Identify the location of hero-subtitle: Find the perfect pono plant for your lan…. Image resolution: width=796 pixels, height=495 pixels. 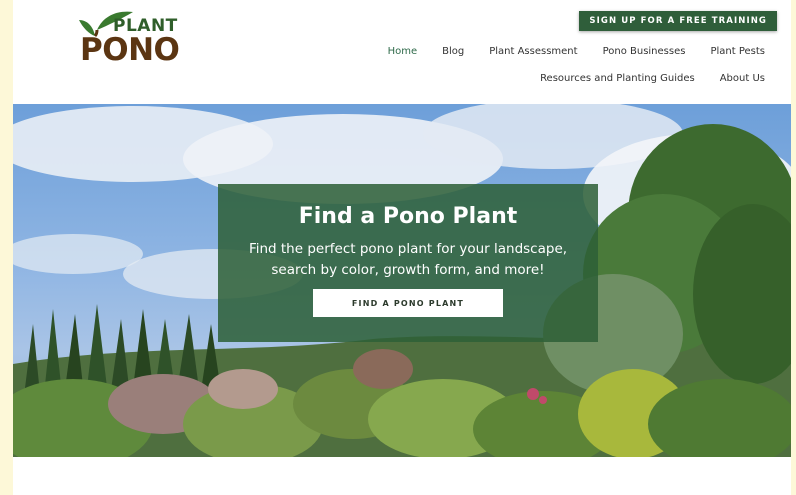
(408, 259).